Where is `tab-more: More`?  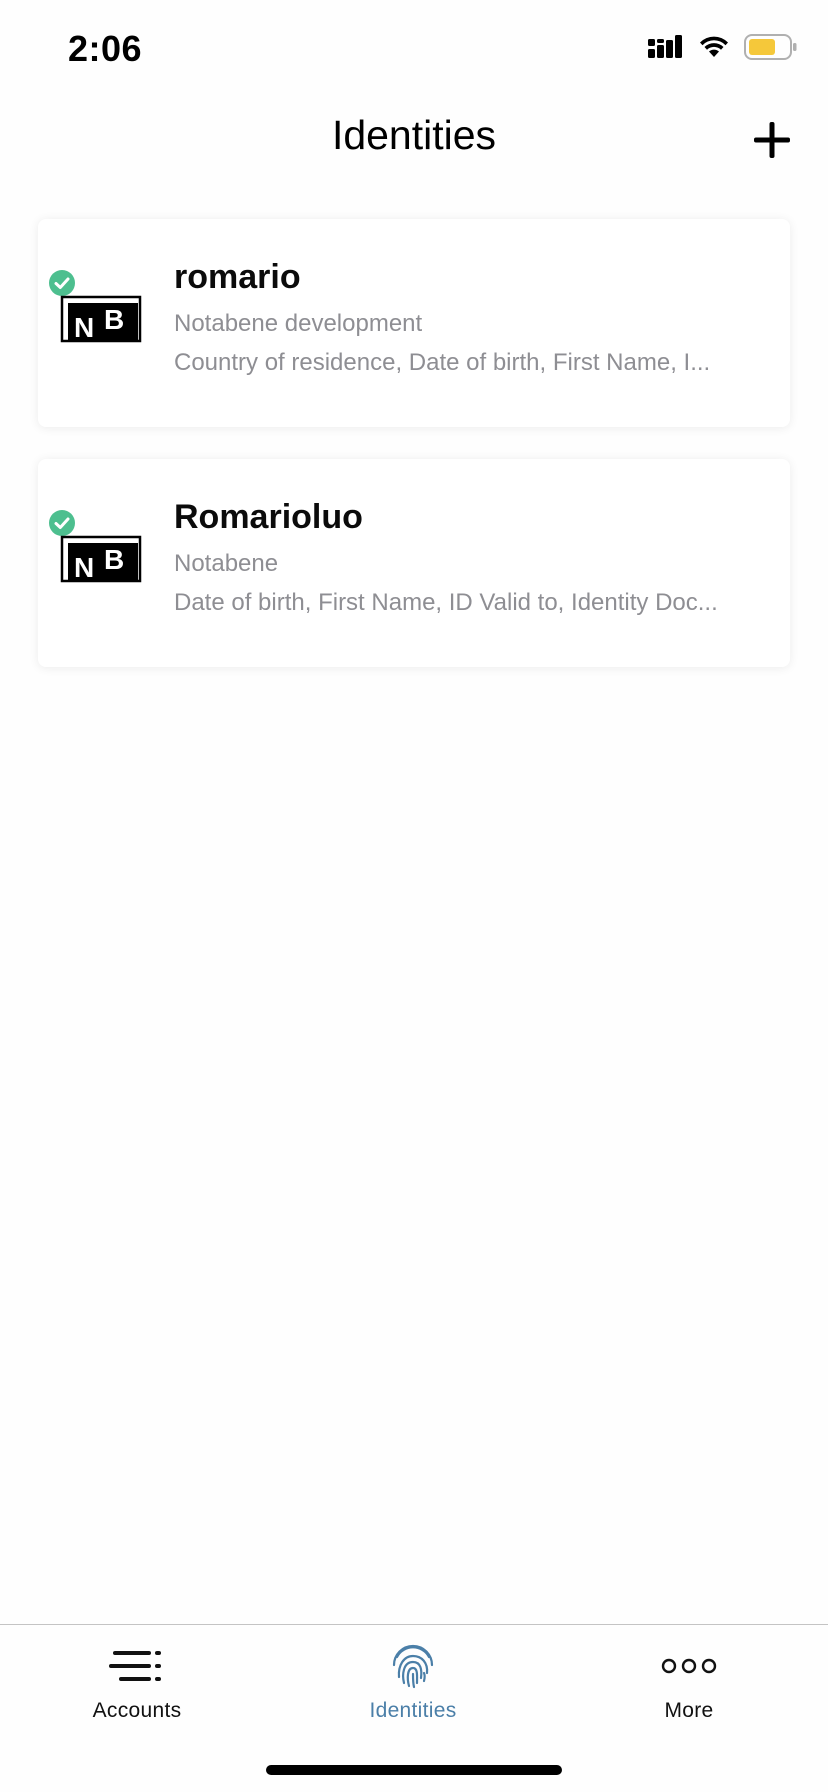
tab-more: More is located at coordinates (689, 1693).